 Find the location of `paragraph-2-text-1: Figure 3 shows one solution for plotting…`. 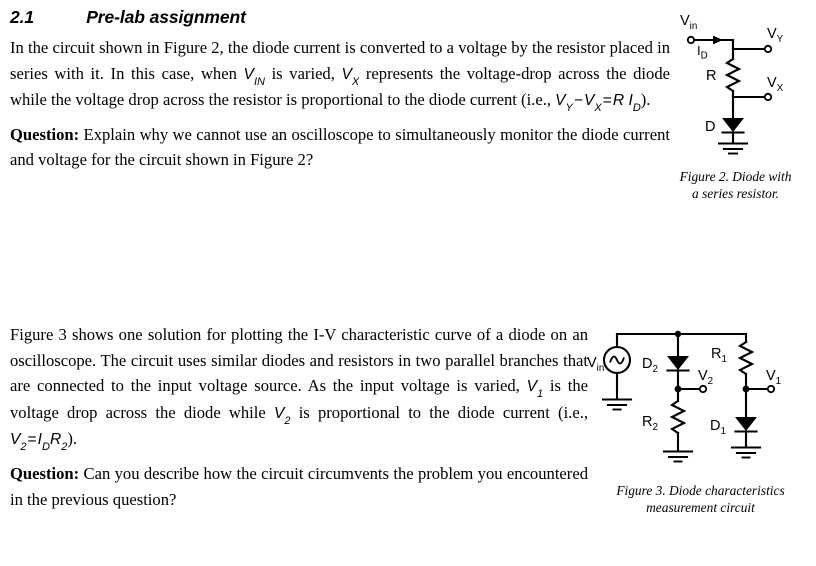

paragraph-2-text-1: Figure 3 shows one solution for plotting… is located at coordinates (299, 360).